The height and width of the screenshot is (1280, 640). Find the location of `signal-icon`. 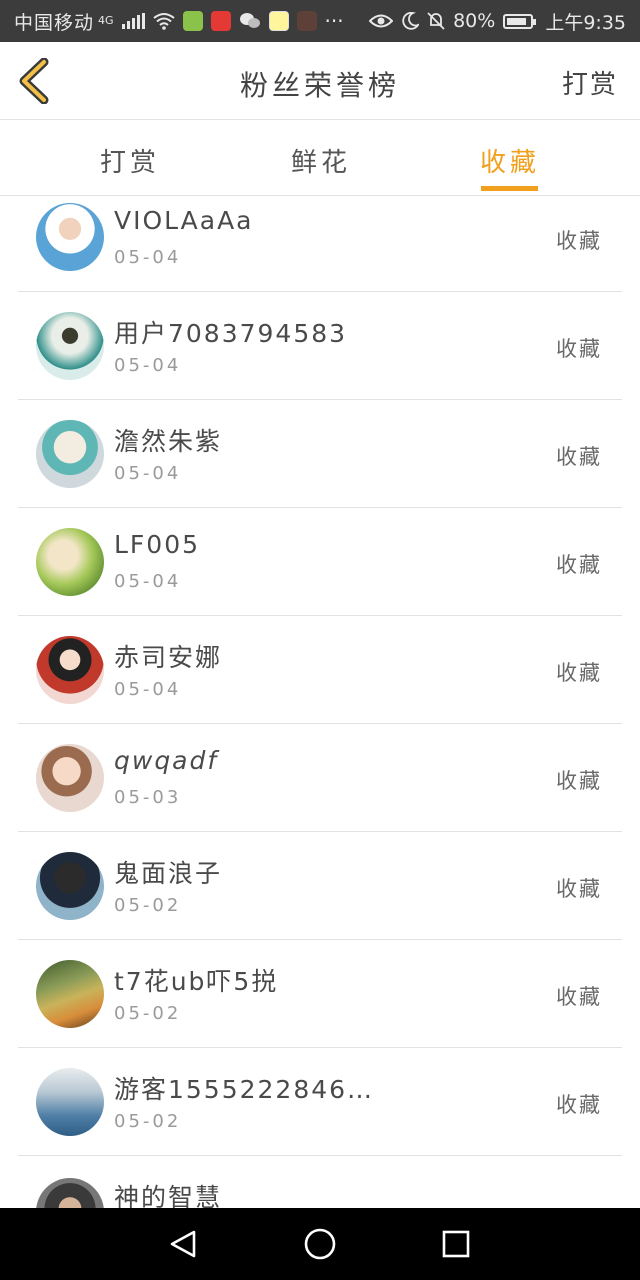

signal-icon is located at coordinates (133, 21).